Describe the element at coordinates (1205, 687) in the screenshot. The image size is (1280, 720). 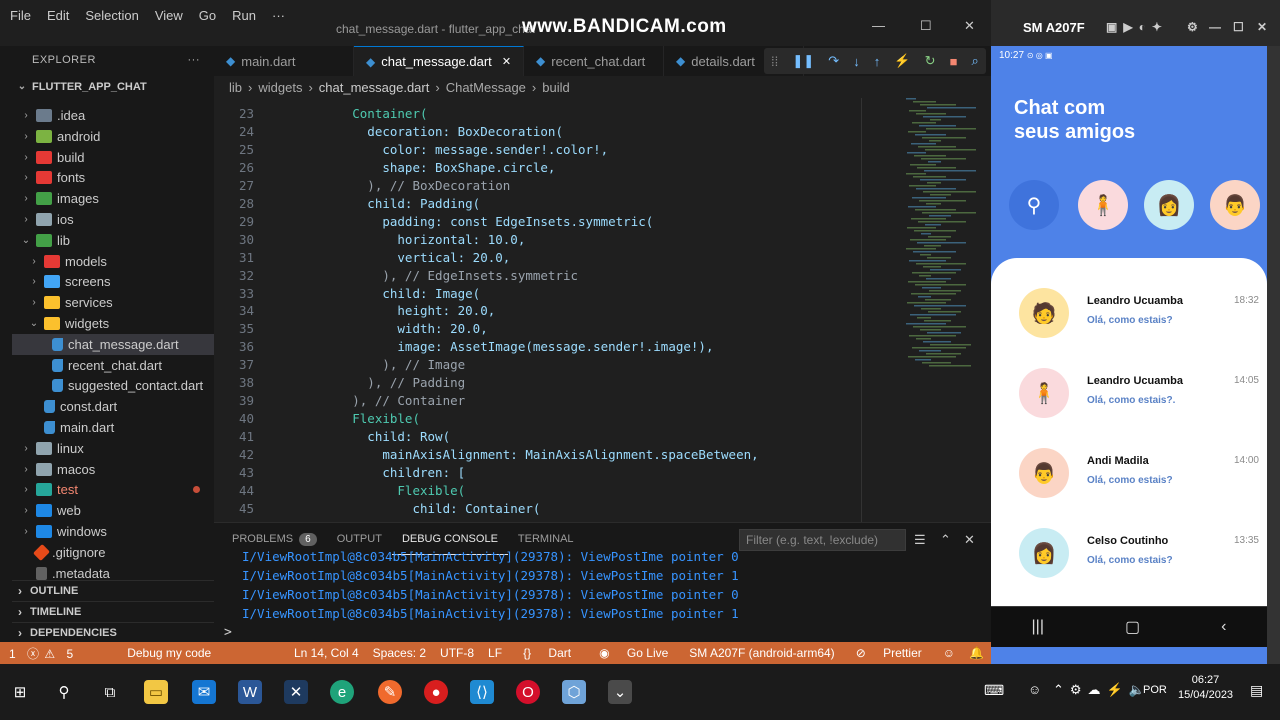
I see `clock: 06:27 15/04/2023` at that location.